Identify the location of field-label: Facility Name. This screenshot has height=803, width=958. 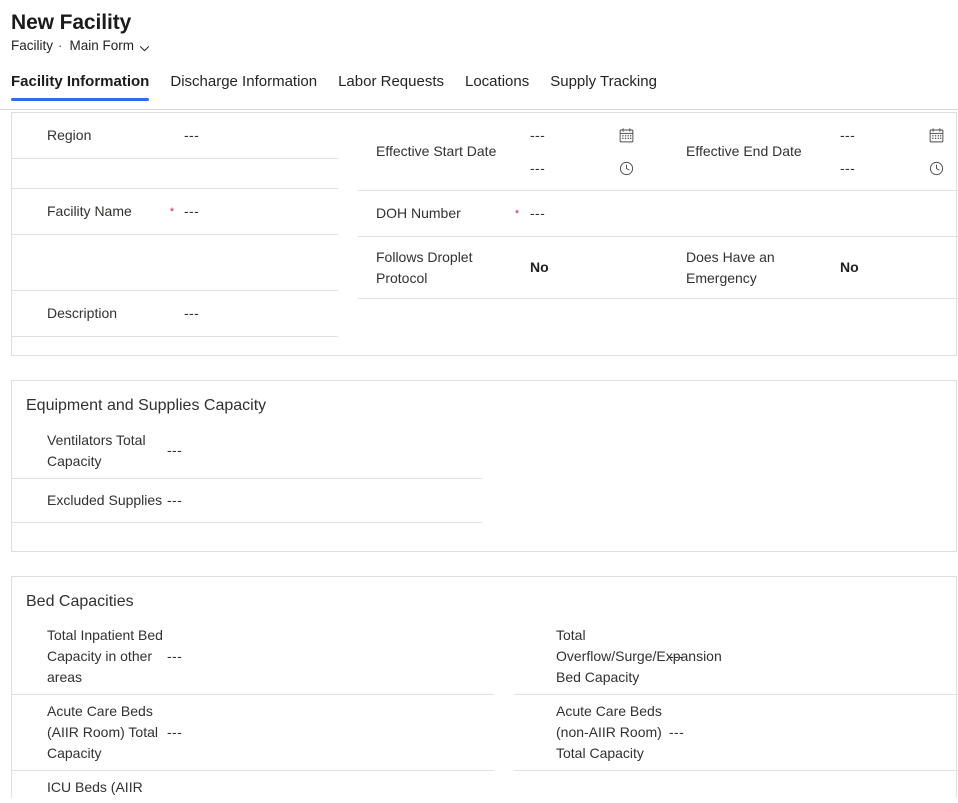
(89, 211).